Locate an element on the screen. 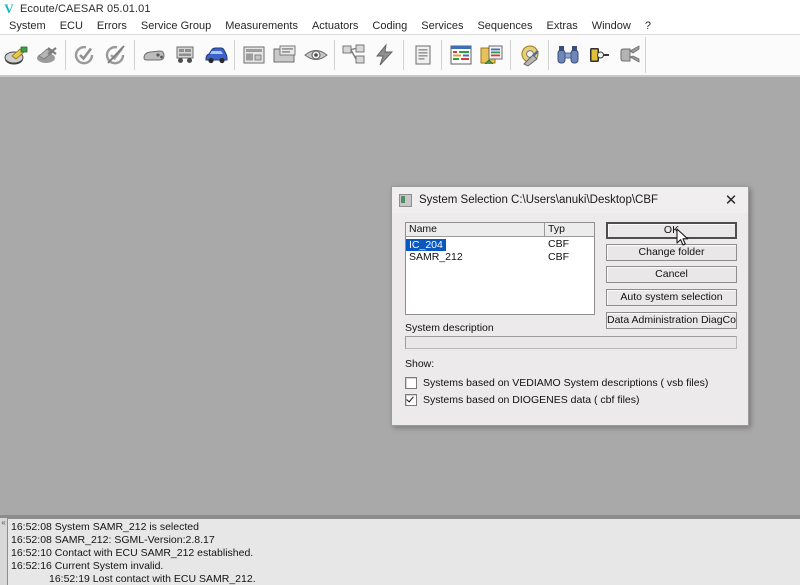  toolbar-button-ecu-identification is located at coordinates (153, 55).